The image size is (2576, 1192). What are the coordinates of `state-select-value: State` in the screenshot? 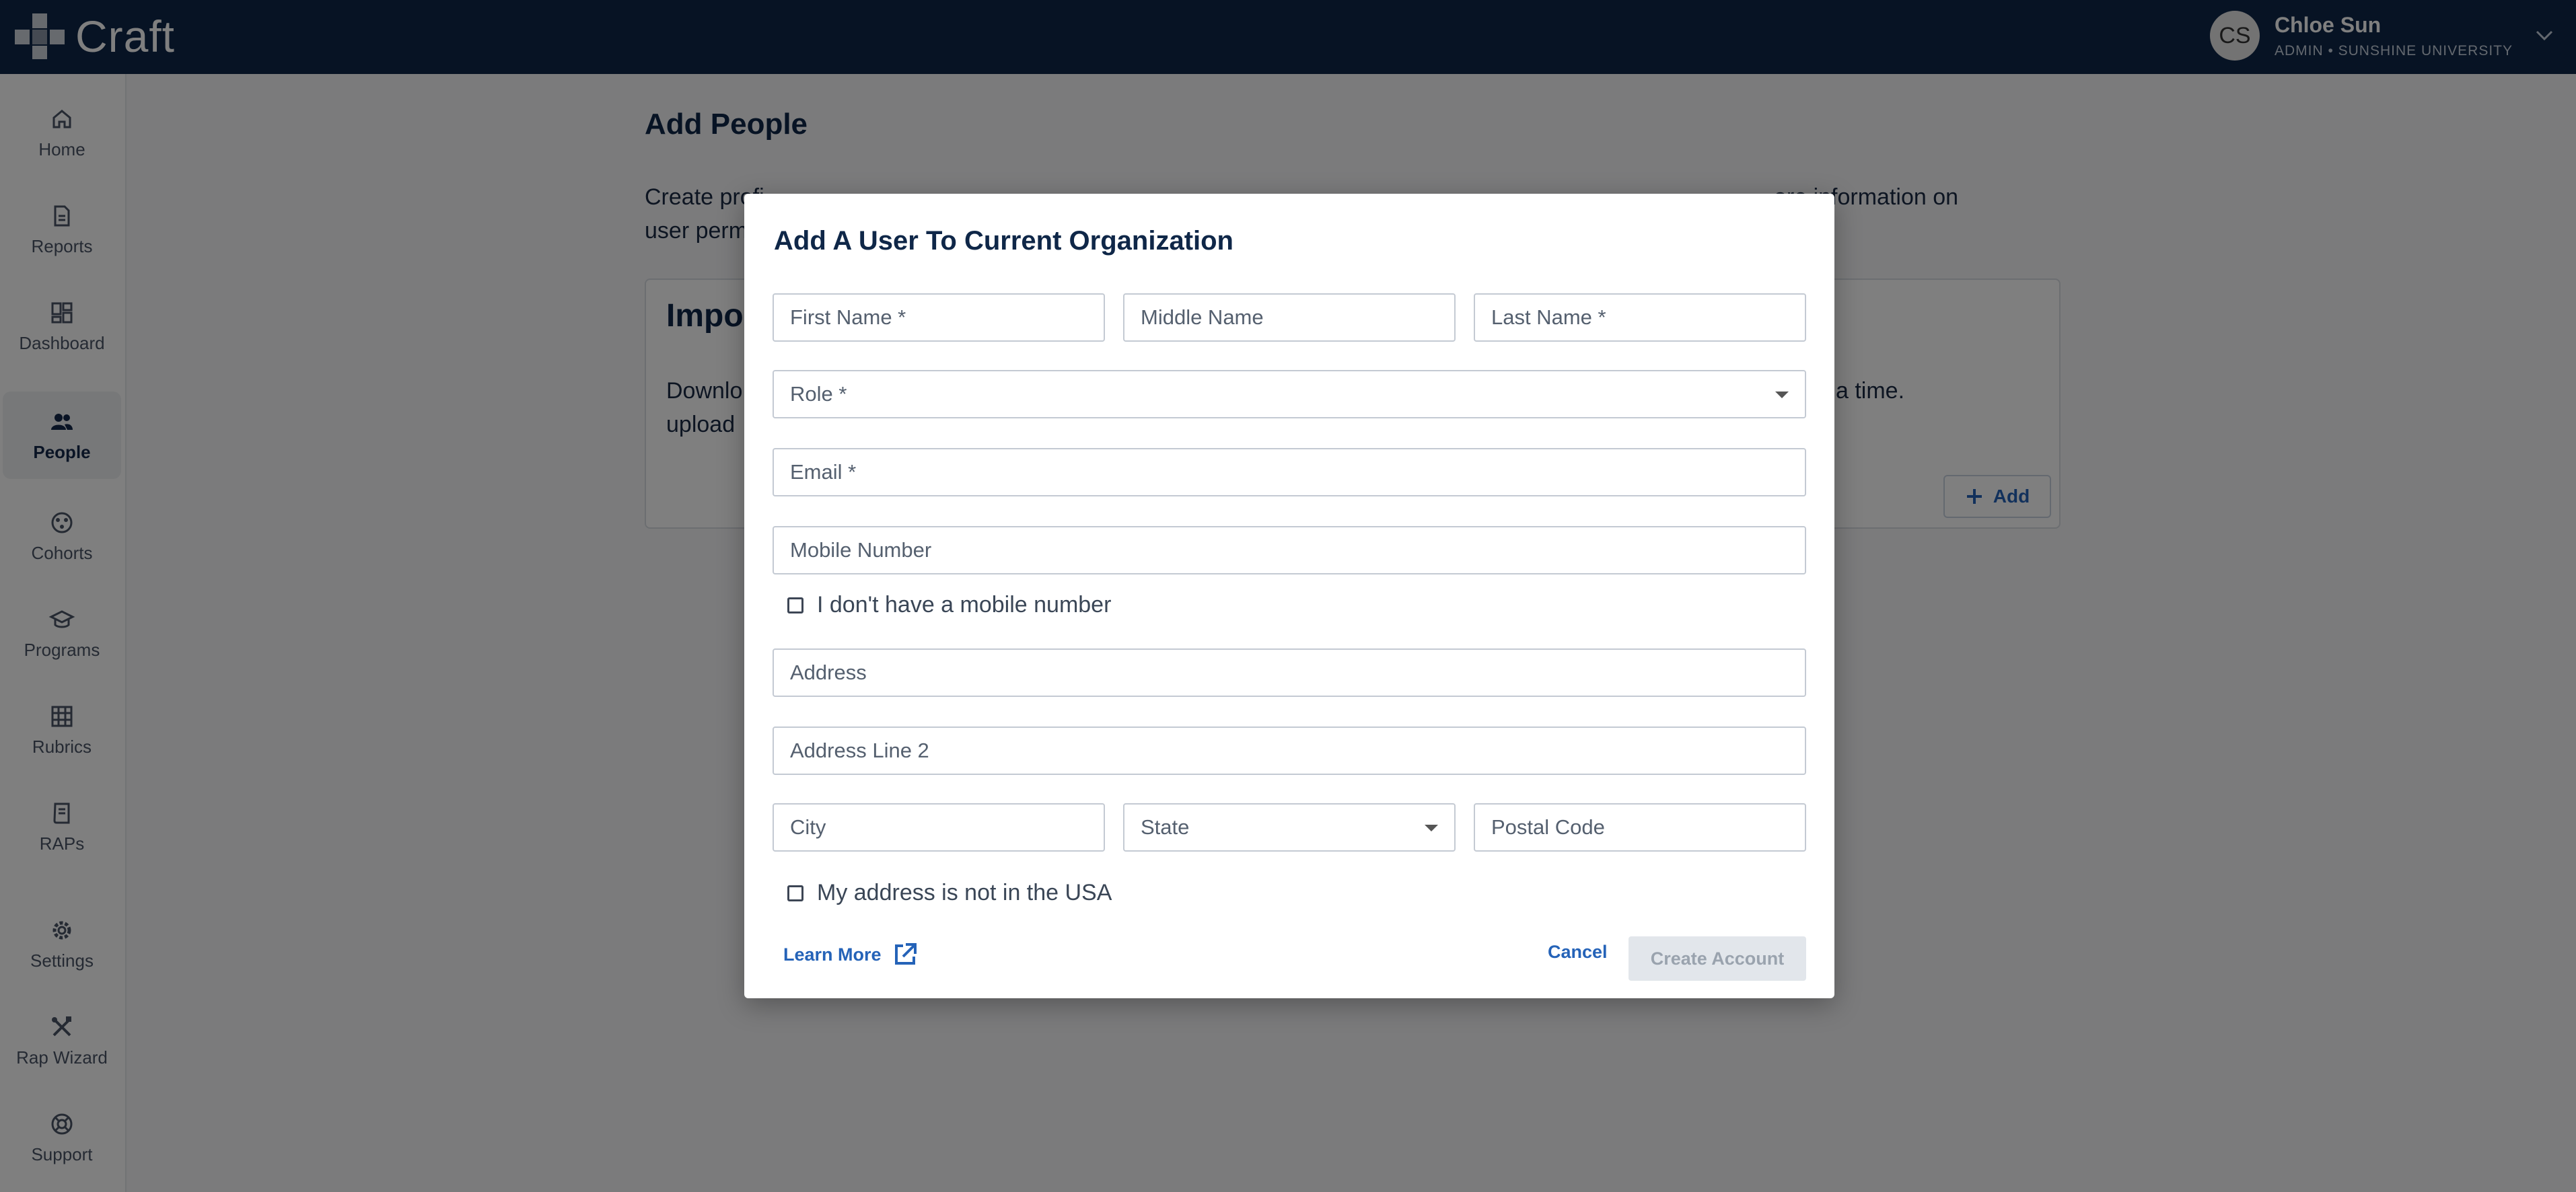 It's located at (1165, 827).